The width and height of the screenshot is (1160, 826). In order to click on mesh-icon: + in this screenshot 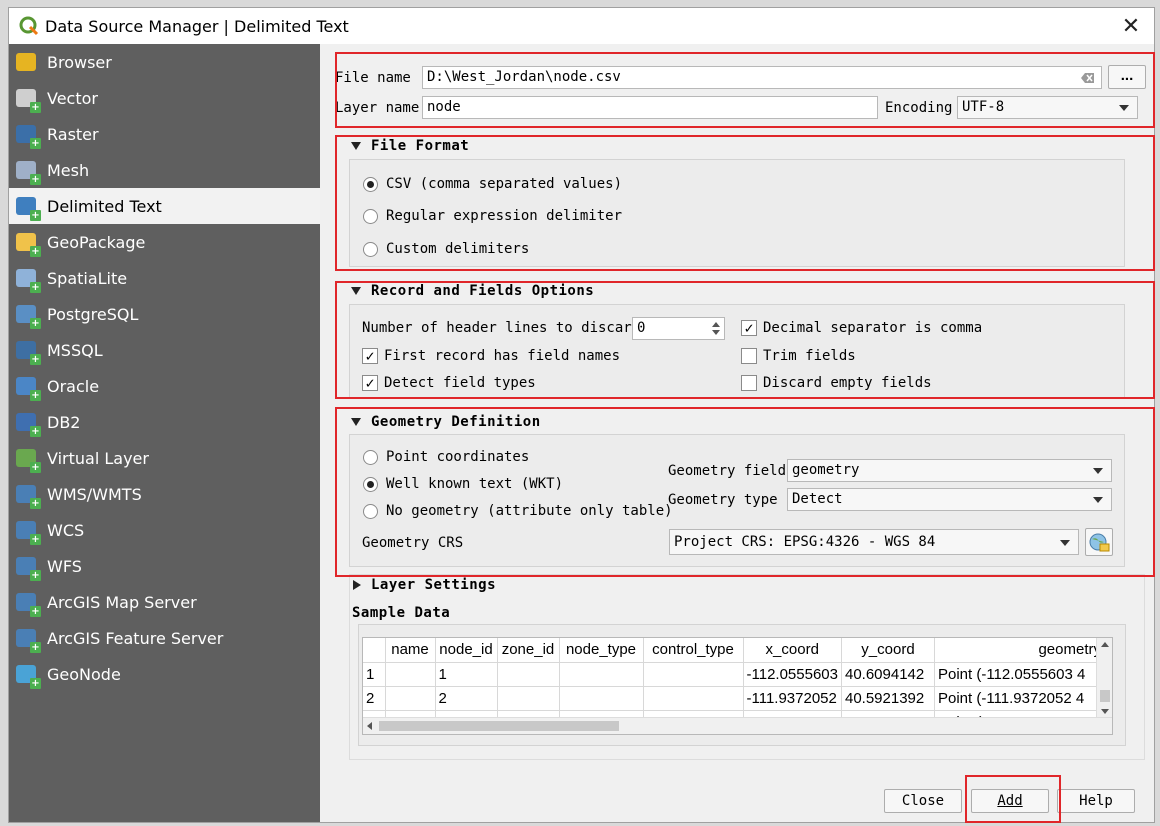, I will do `click(27, 171)`.